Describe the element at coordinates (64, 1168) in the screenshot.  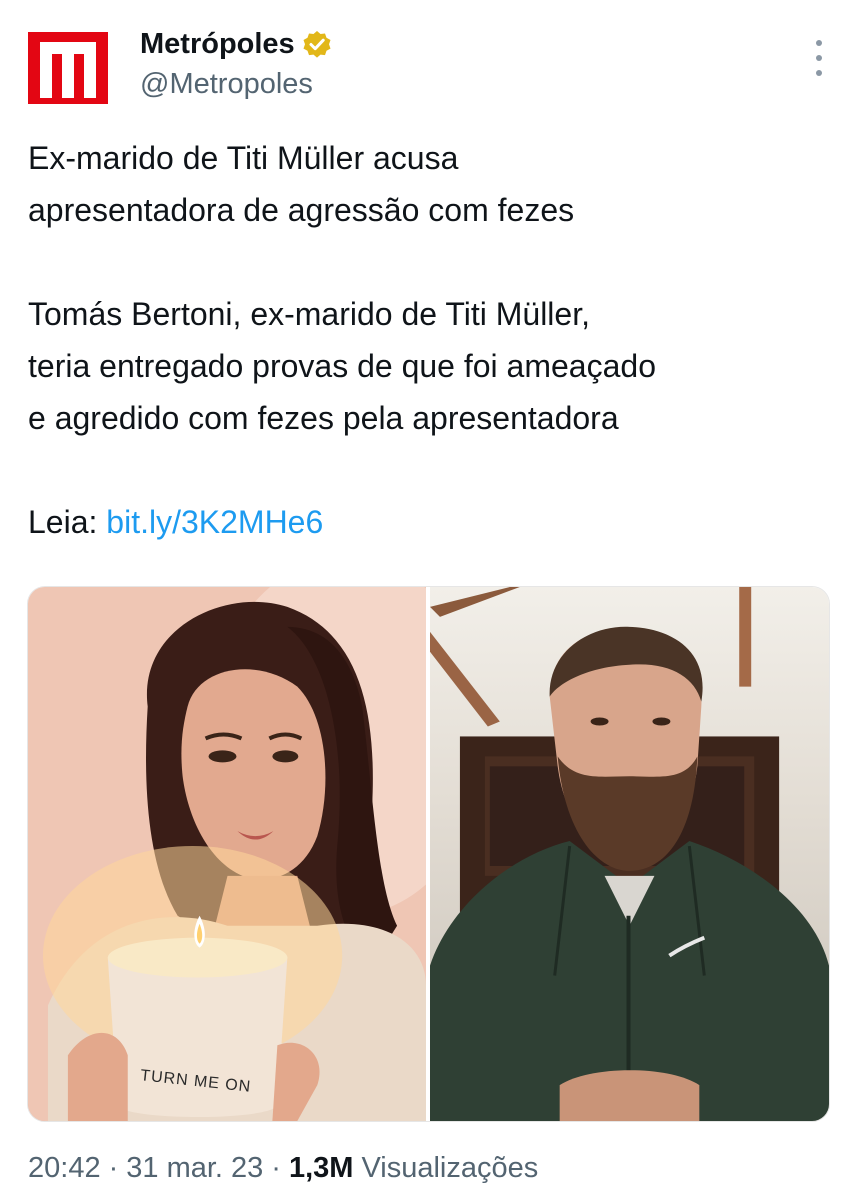
I see `tweet-time: 20:42` at that location.